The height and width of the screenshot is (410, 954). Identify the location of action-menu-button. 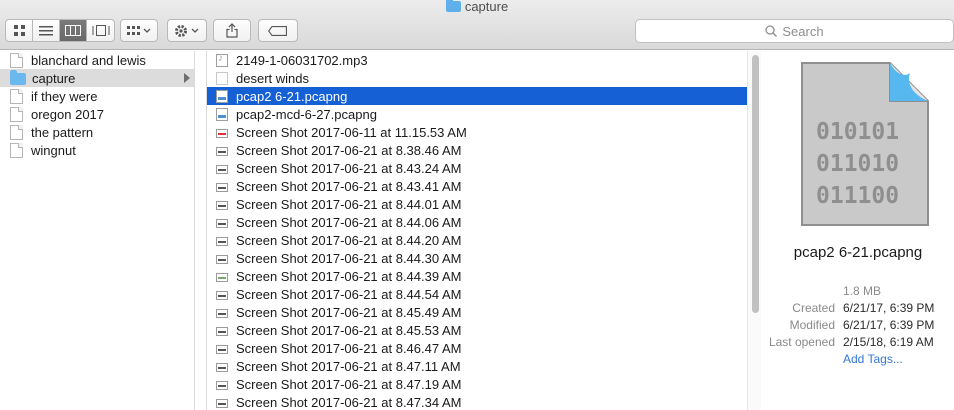
(187, 30).